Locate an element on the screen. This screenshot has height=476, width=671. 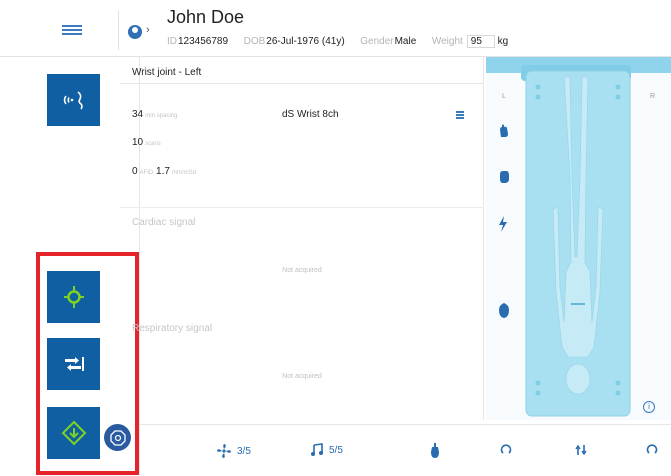
info-icon: i is located at coordinates (649, 407).